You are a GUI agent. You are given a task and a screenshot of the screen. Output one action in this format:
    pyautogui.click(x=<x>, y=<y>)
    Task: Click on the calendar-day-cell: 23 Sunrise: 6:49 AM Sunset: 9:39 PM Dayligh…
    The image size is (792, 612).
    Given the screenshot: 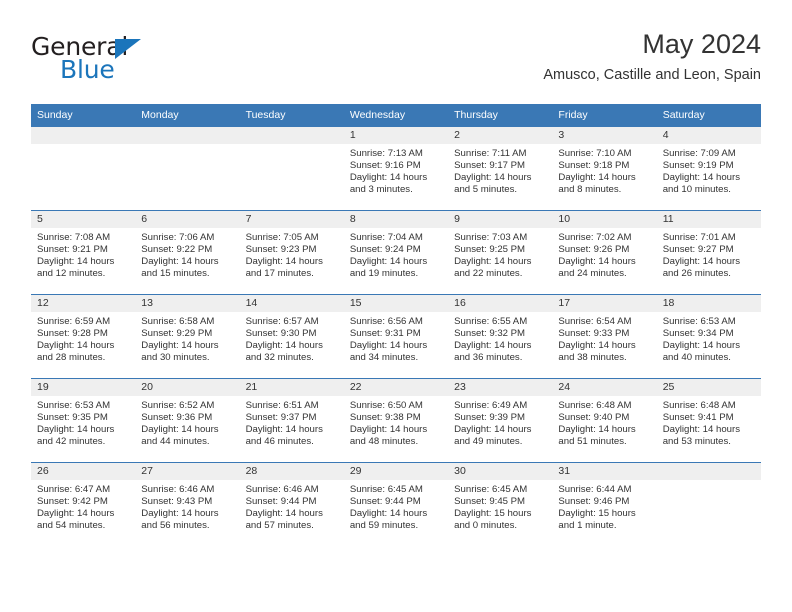 What is the action you would take?
    pyautogui.click(x=500, y=420)
    